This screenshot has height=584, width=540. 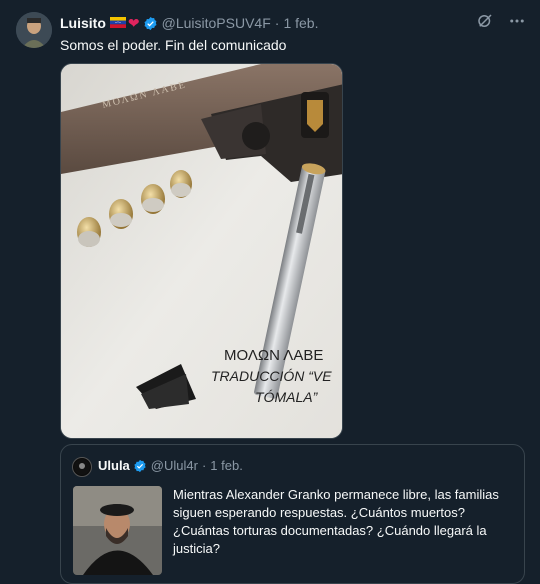 I want to click on tweet-date: 1 feb., so click(x=300, y=23).